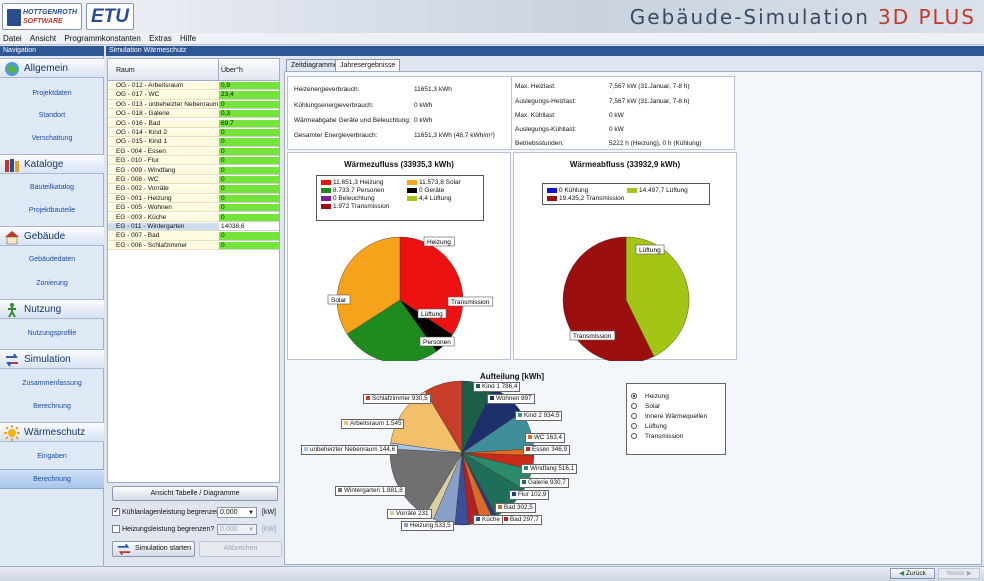  I want to click on table-row: OG - 012 - Arbeitsraum 0,9, so click(193, 86).